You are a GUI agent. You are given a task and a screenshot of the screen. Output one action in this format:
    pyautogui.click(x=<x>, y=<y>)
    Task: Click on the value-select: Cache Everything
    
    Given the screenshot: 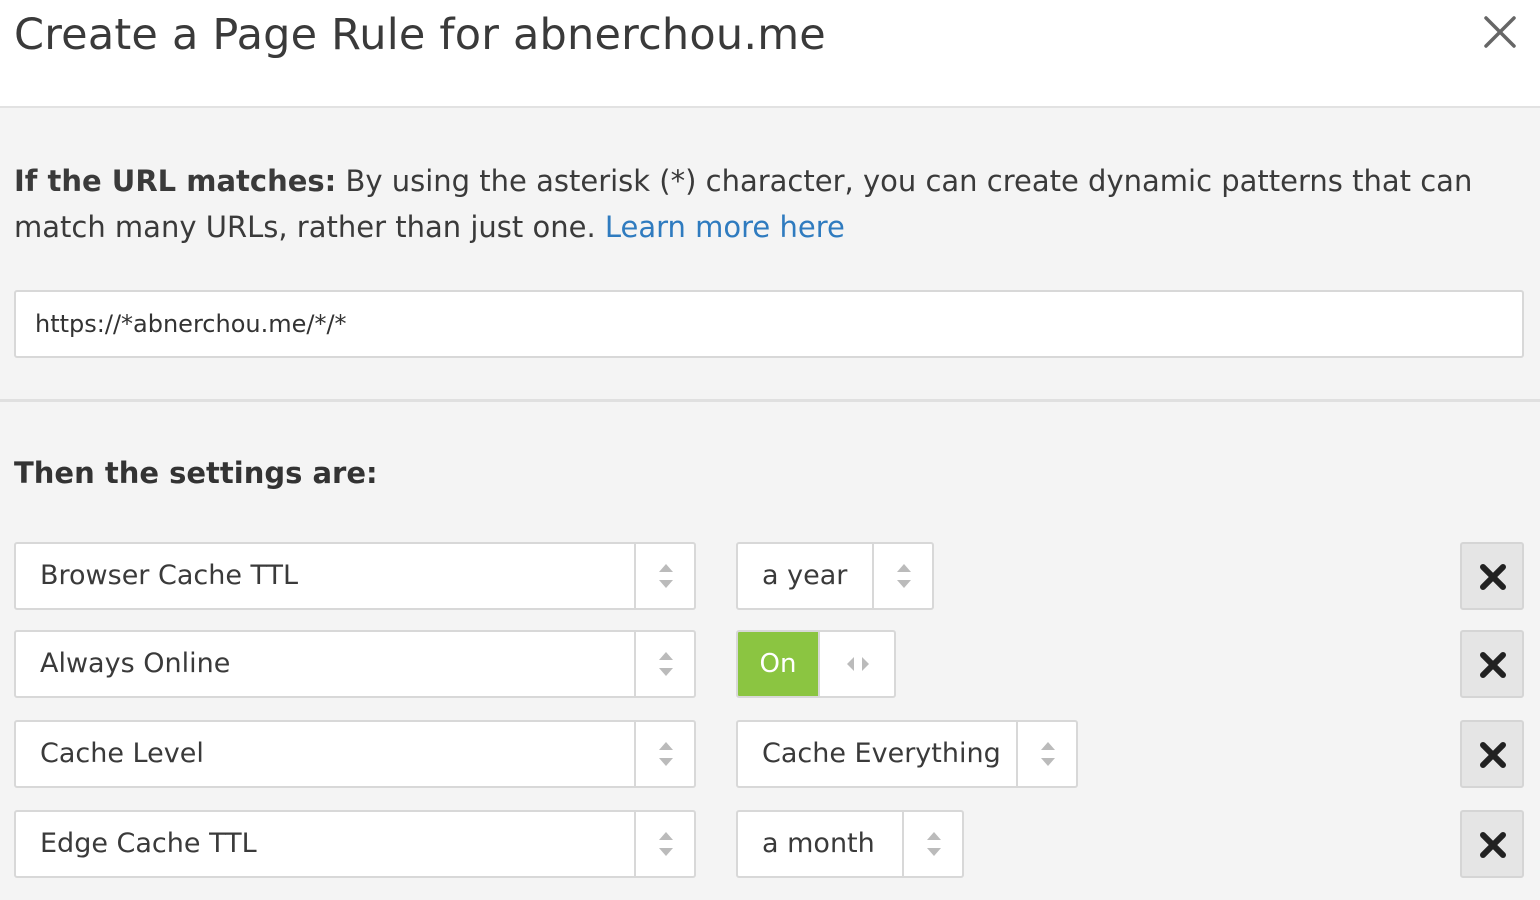 What is the action you would take?
    pyautogui.click(x=907, y=754)
    